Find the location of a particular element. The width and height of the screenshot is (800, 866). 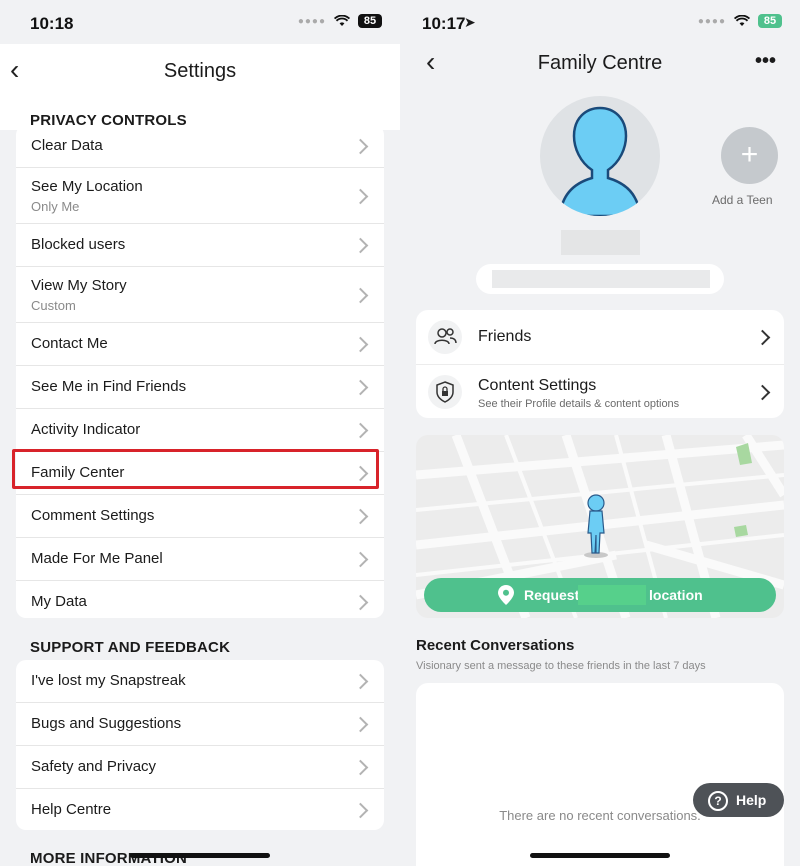

list-item: Contact Me is located at coordinates (200, 344).